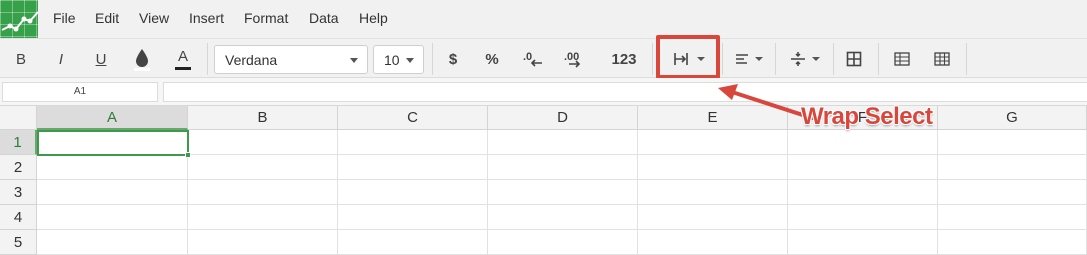 This screenshot has width=1087, height=255. I want to click on bold-button: B, so click(21, 59).